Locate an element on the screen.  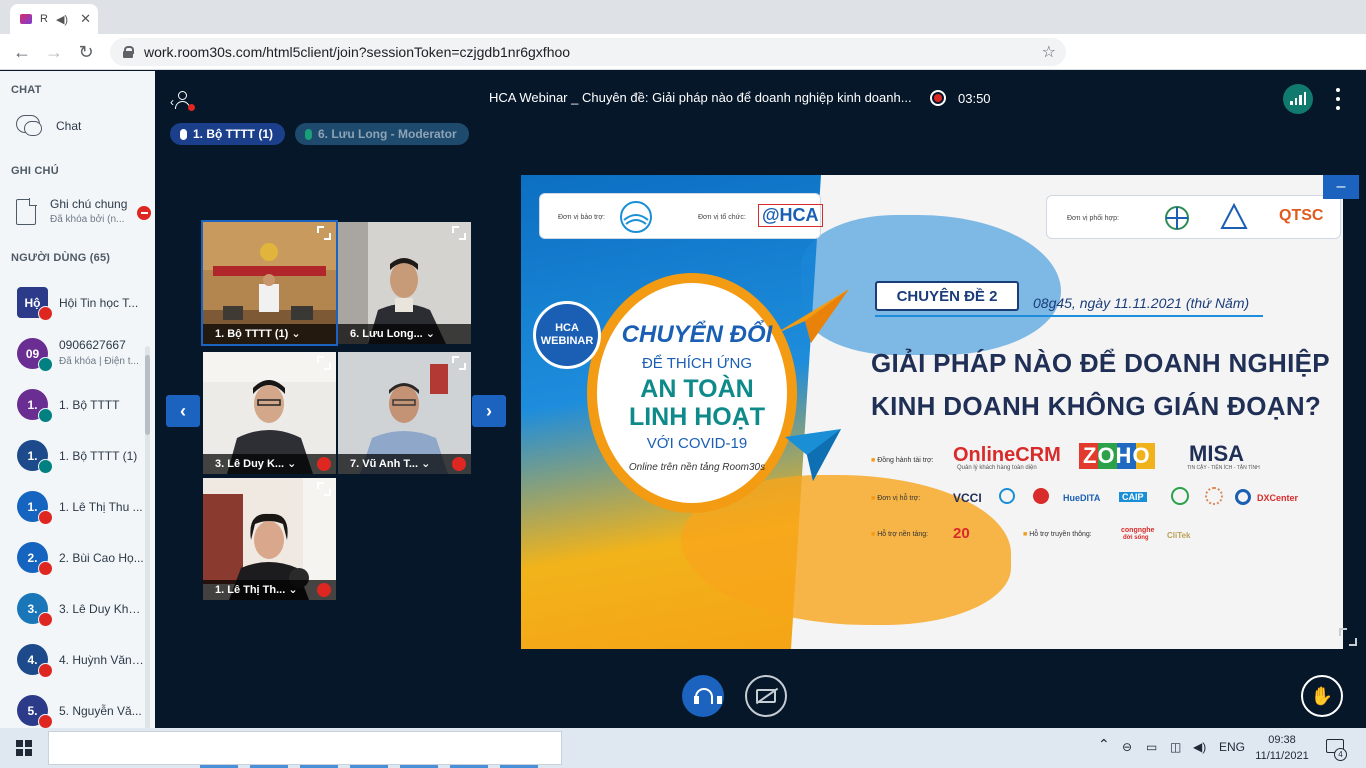
tray-wifi-icon: ◫ is located at coordinates (1175, 747).